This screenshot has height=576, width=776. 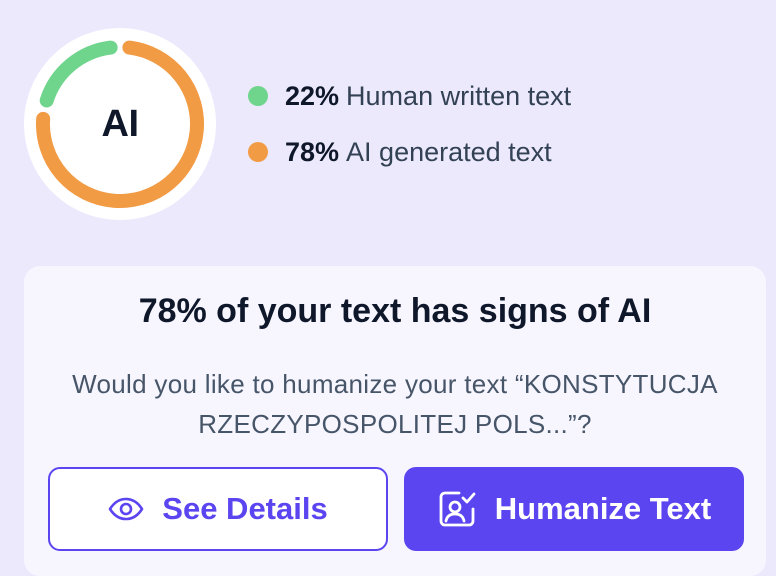 I want to click on legend-dot-ai, so click(x=258, y=152).